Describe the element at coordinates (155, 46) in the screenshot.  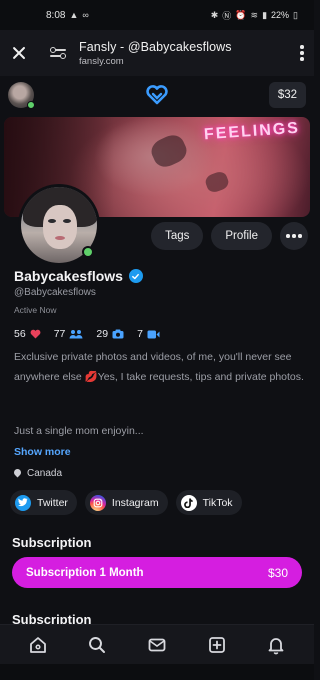
I see `browser-page-title: Fansly - @Babycakesflows` at that location.